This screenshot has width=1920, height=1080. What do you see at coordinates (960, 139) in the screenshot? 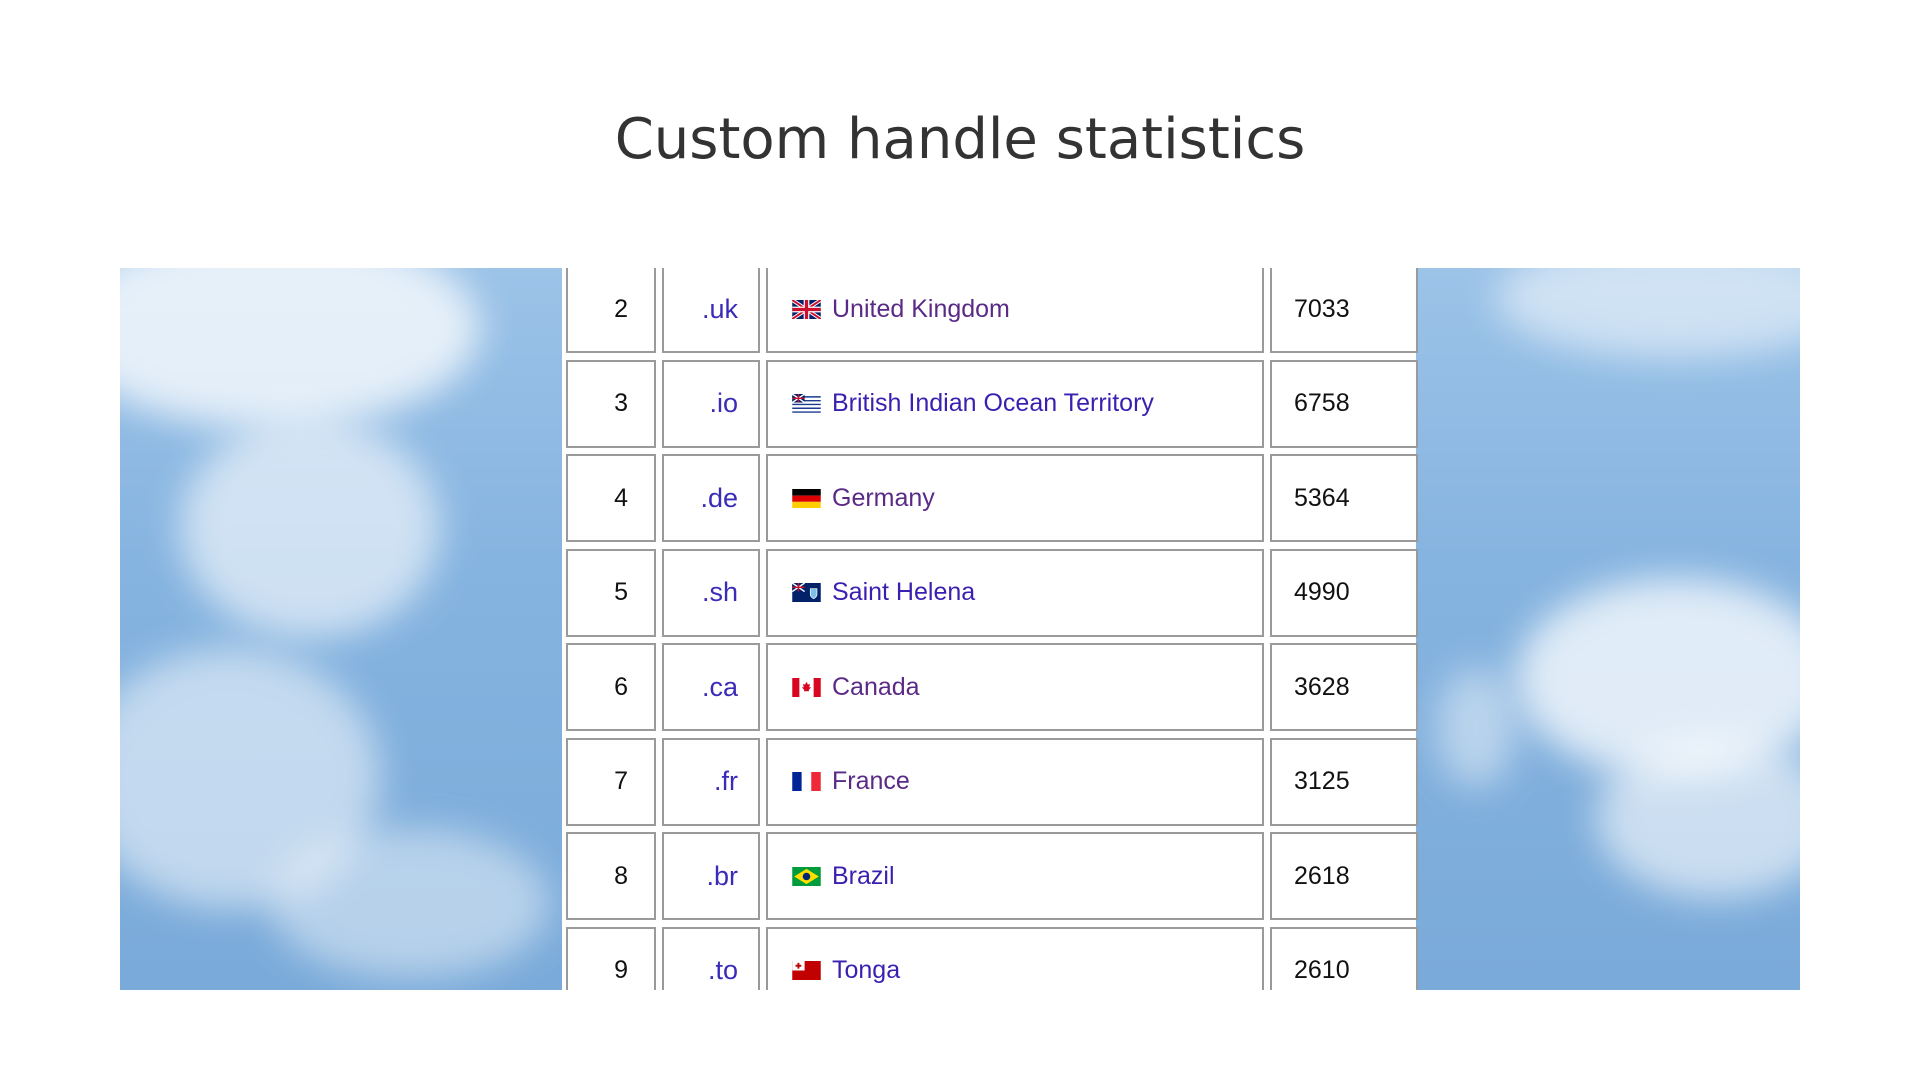
I see `slide-title: Custom handle statistics` at bounding box center [960, 139].